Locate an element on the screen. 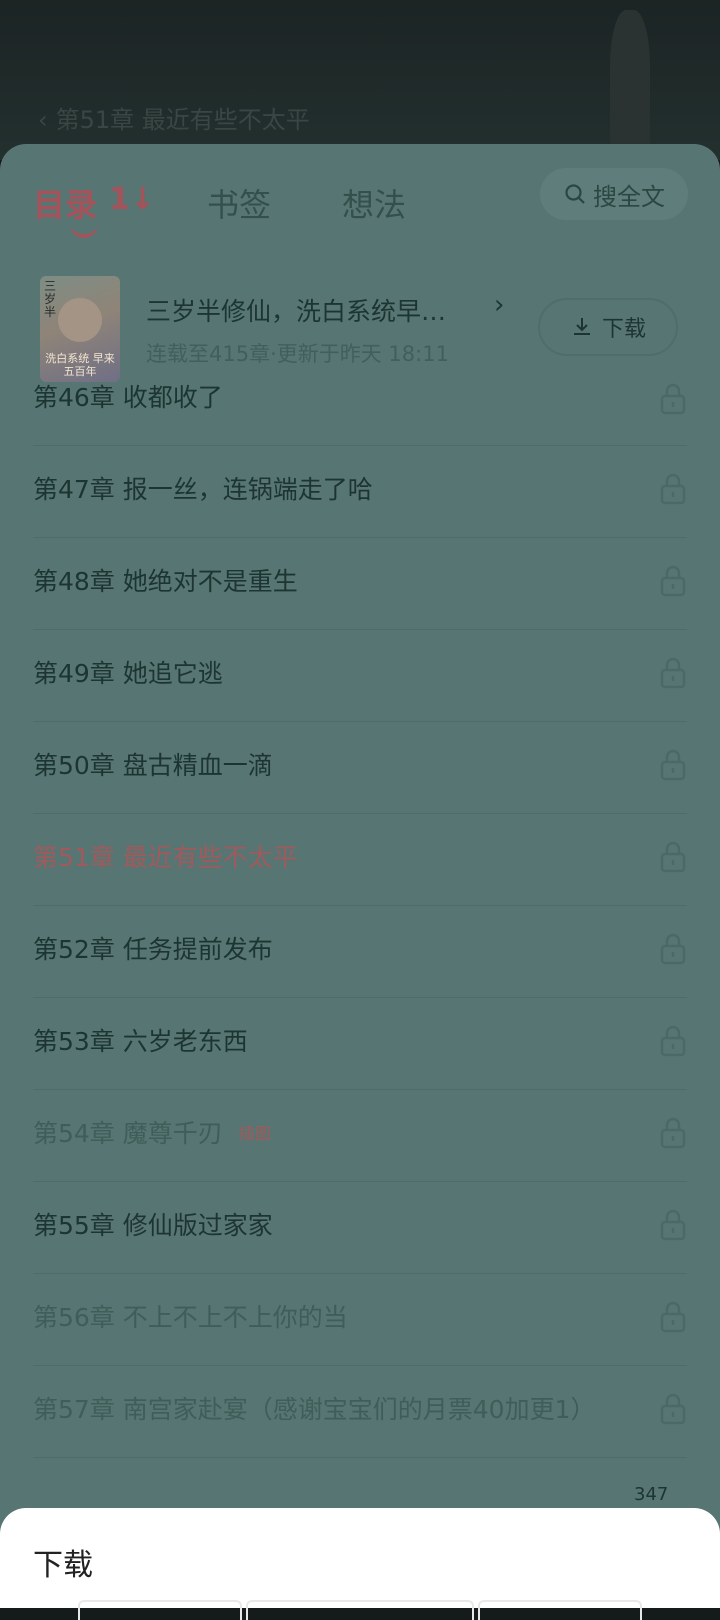  chapter-title-text: 第47章 报一丝，连锅端走了哈 is located at coordinates (203, 489).